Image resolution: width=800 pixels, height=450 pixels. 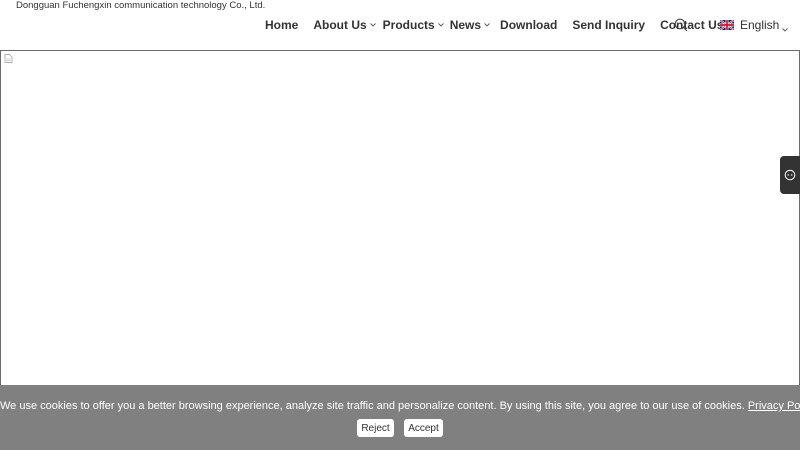 I want to click on language-selector: English, so click(x=754, y=25).